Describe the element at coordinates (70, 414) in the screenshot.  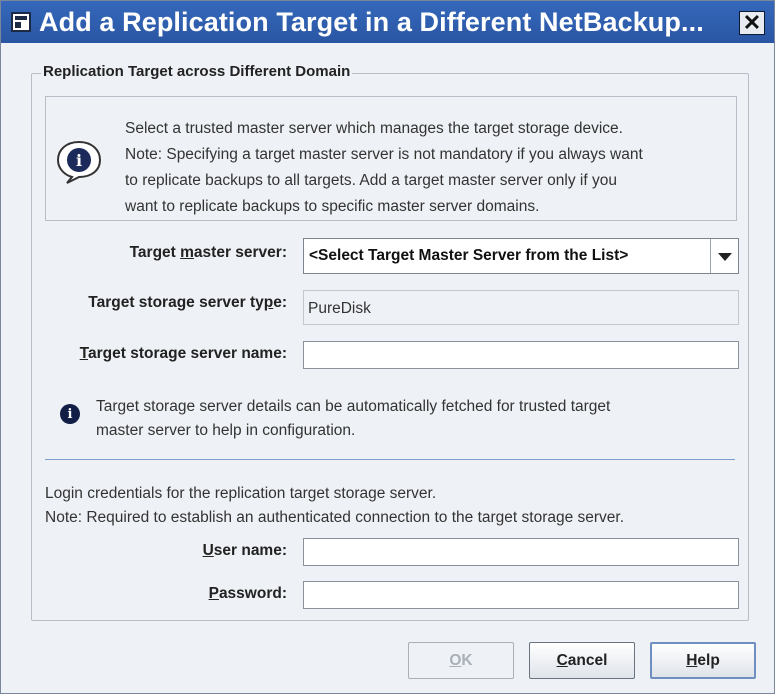
I see `info-icon: i` at that location.